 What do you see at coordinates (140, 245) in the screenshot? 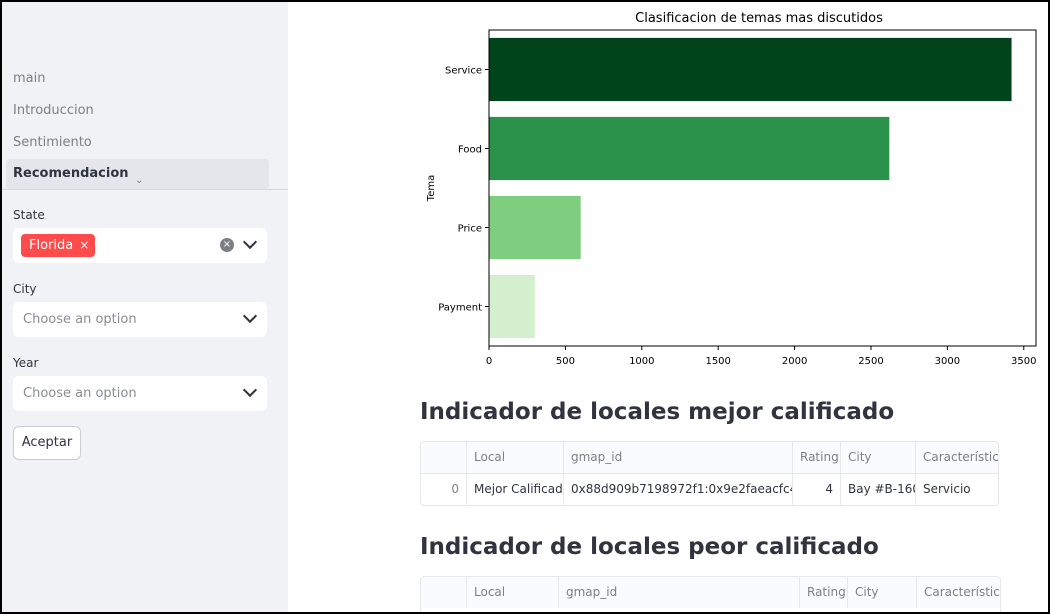
I see `state-multiselect: Florida × ×` at bounding box center [140, 245].